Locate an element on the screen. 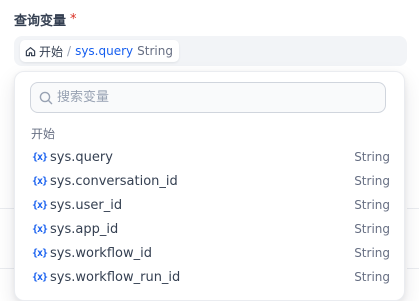 The image size is (419, 301). query-variable-label: 查询变量 * is located at coordinates (45, 19).